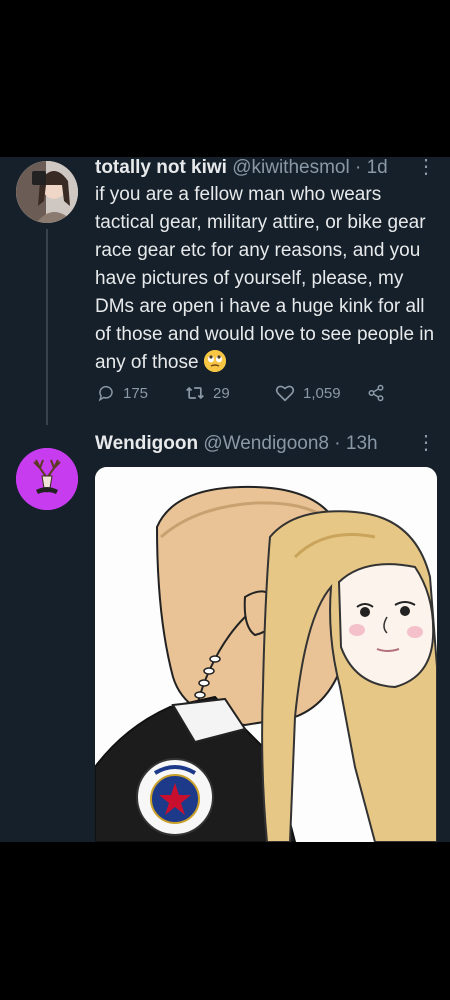 The height and width of the screenshot is (1000, 450). Describe the element at coordinates (161, 167) in the screenshot. I see `author-name: totally not kiwi` at that location.